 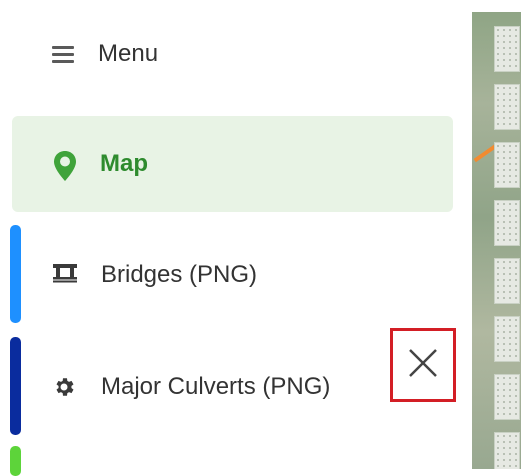 I want to click on map-pin-icon, so click(x=65, y=168).